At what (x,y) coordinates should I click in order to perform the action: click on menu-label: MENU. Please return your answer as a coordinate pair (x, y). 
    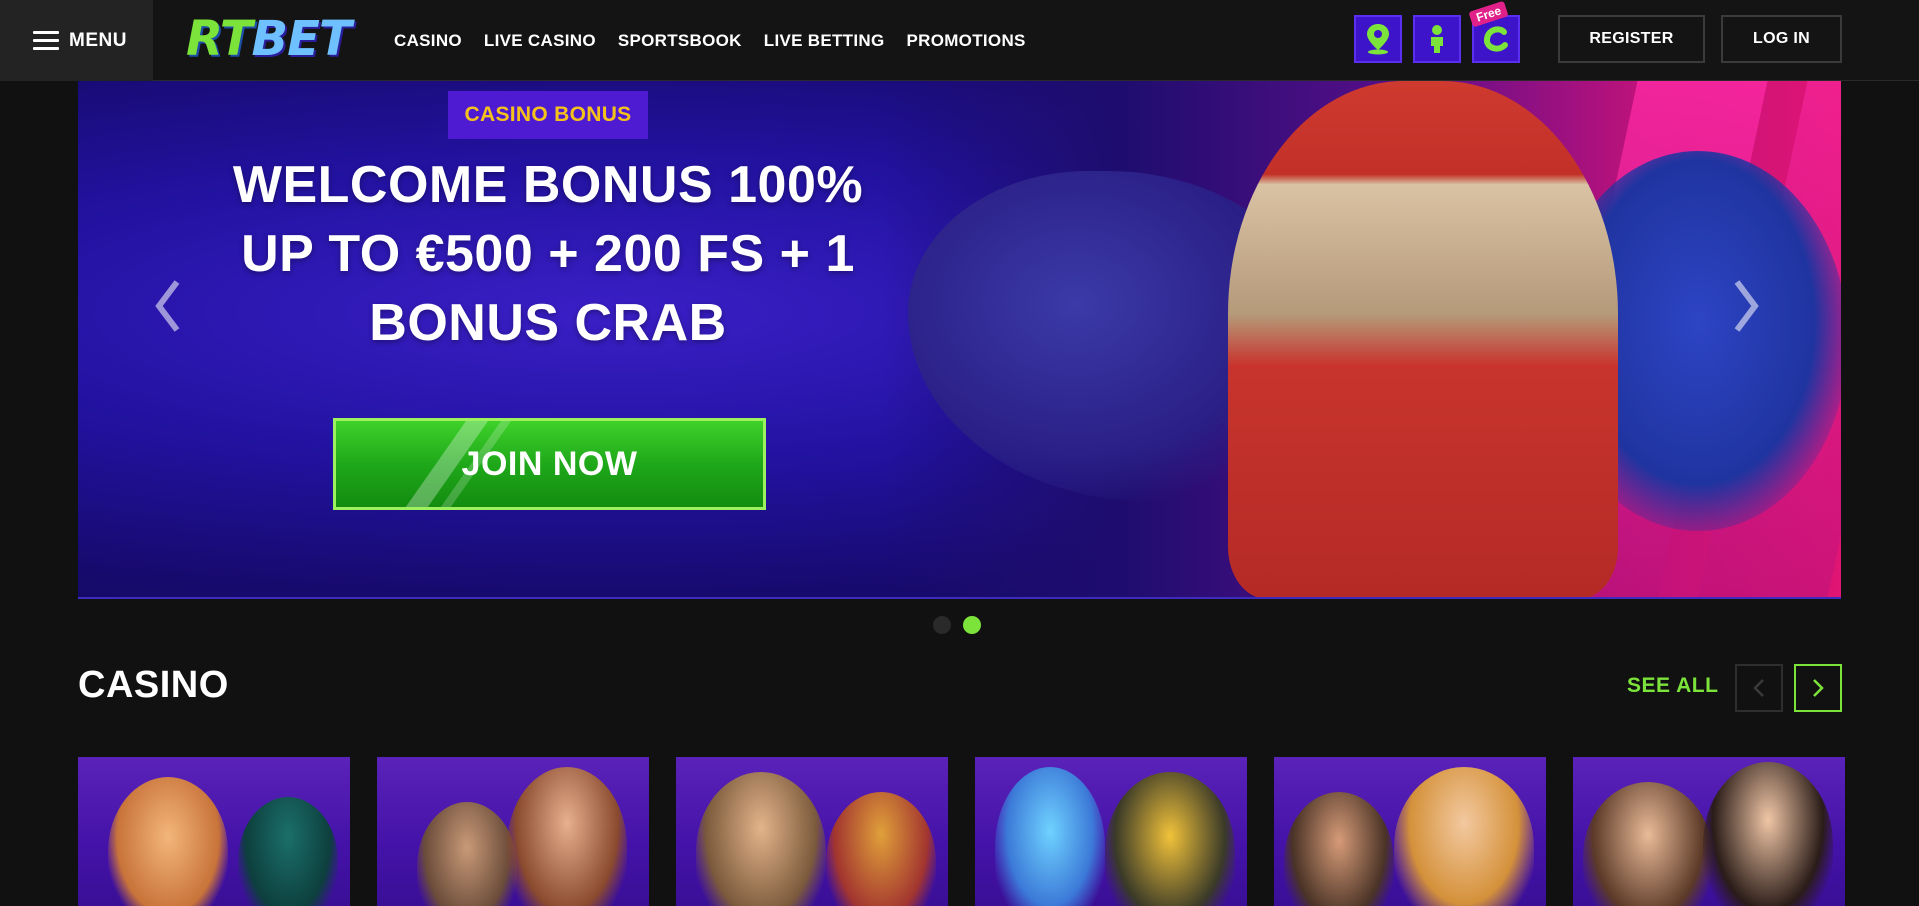
    Looking at the image, I should click on (98, 40).